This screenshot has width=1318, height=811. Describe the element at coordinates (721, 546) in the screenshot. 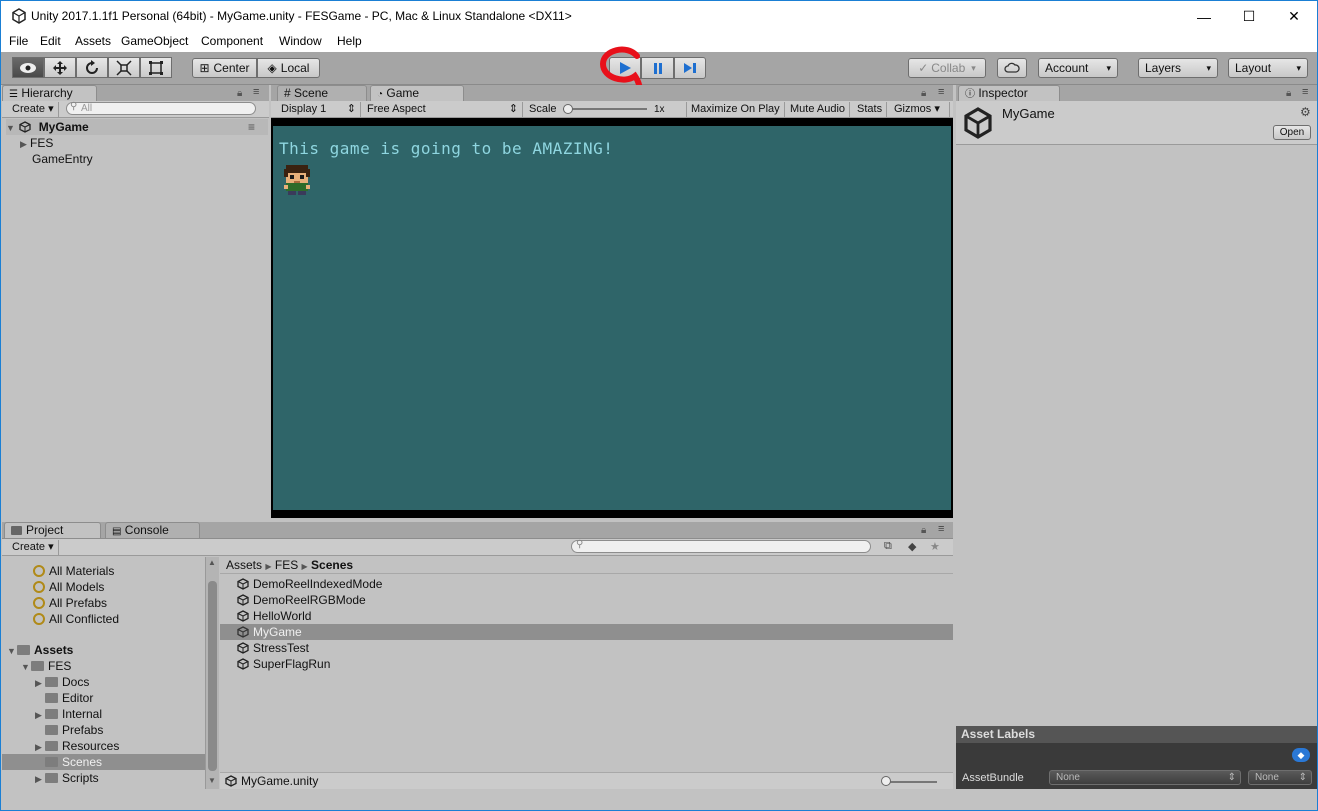

I see `project-search-input` at that location.